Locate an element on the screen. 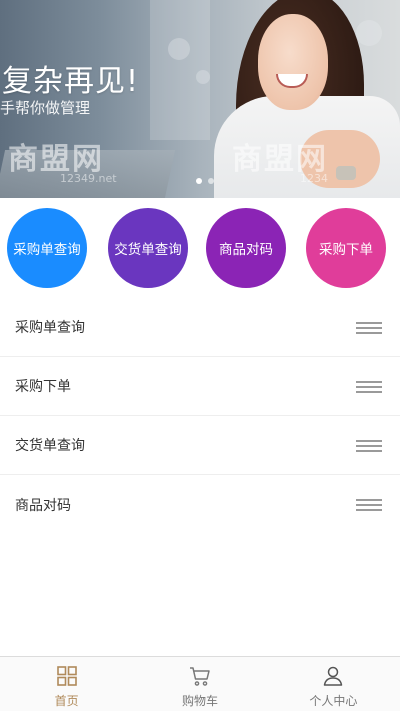  carousel-indicator is located at coordinates (205, 181).